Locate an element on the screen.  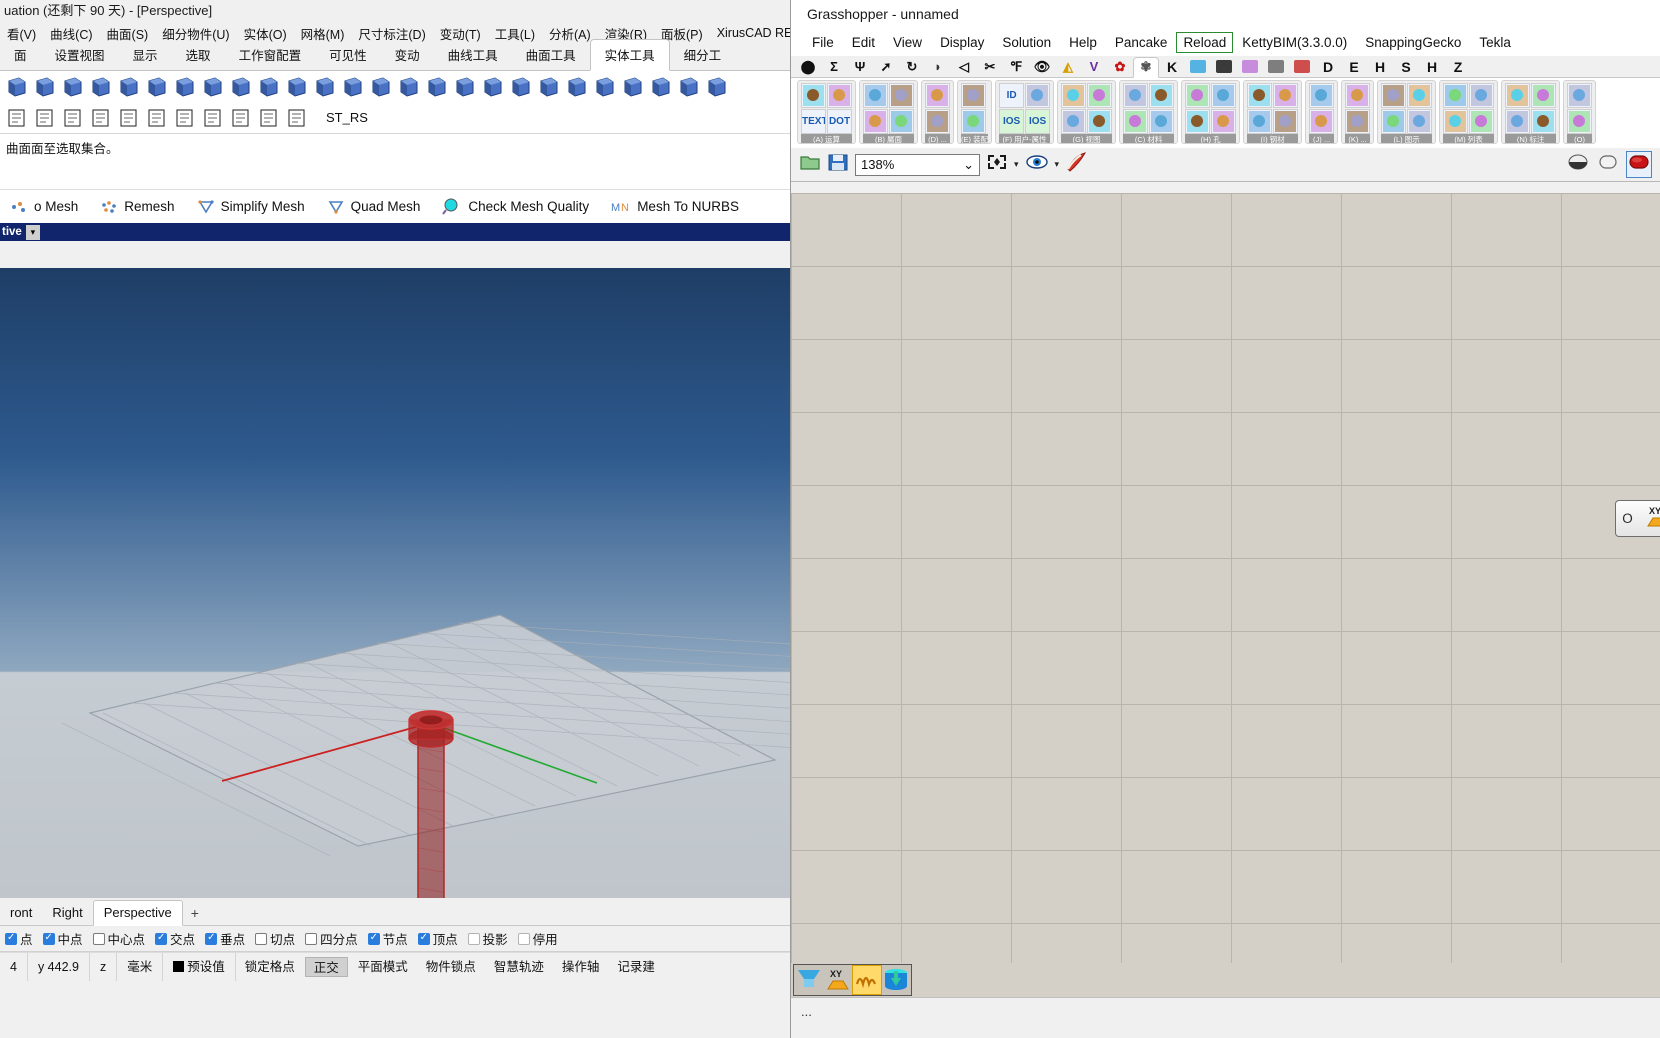
dots-icon is located at coordinates (937, 121).